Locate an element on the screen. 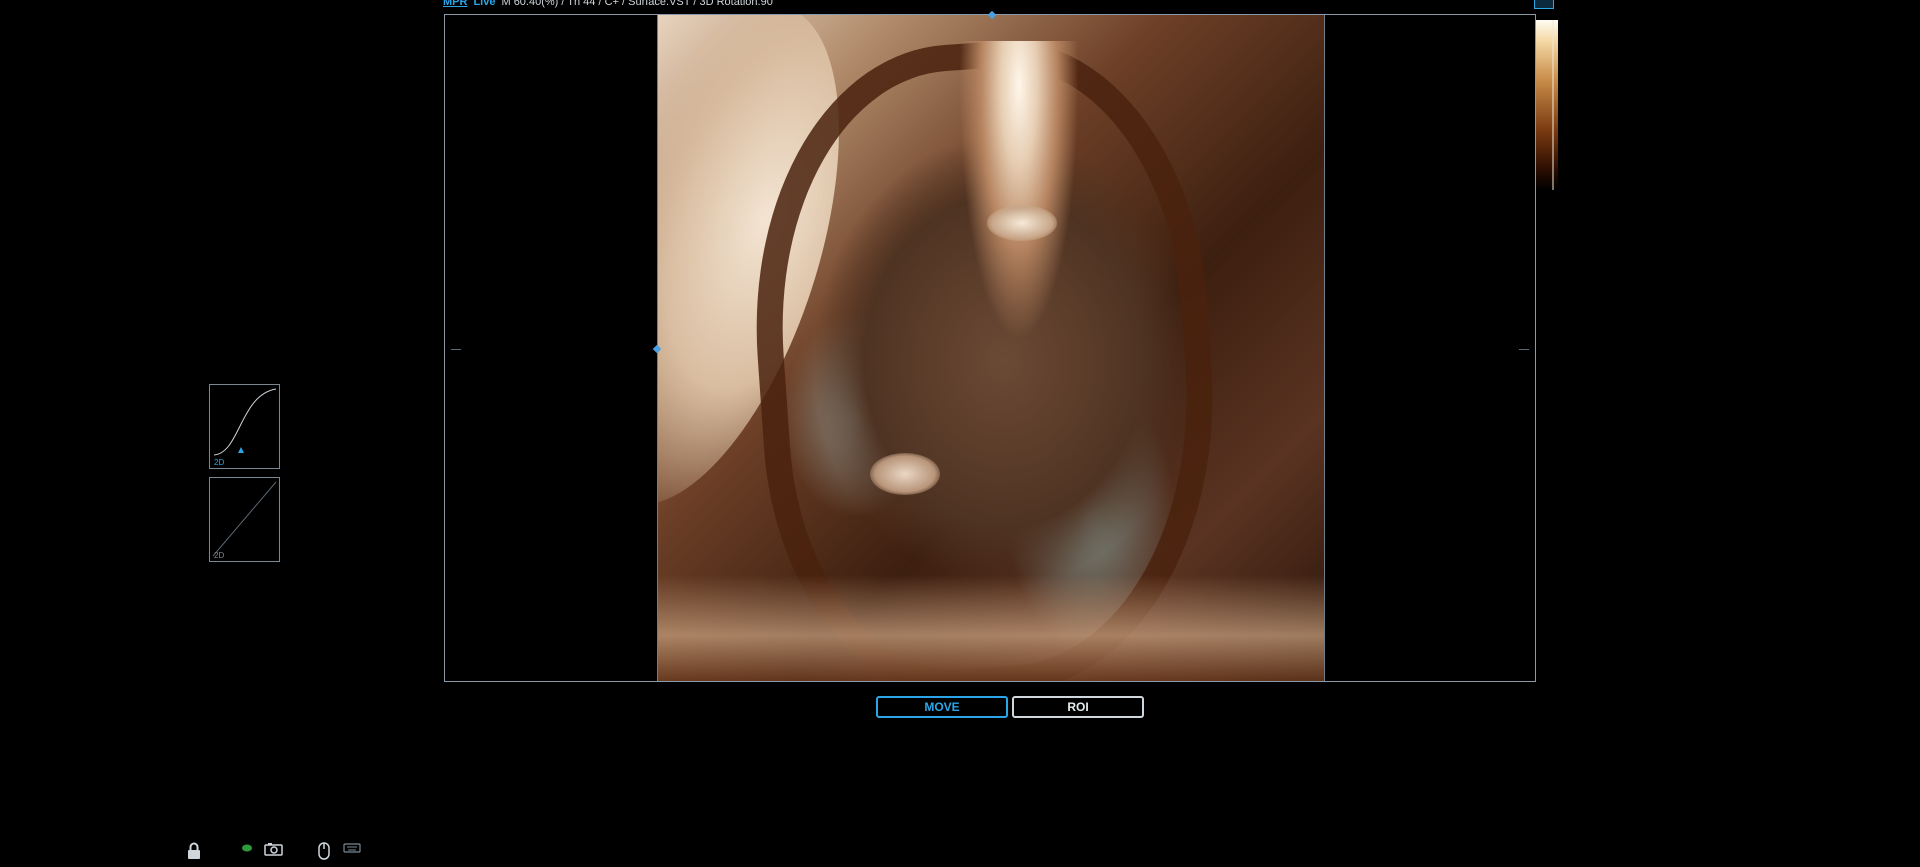  color-map-edge is located at coordinates (1553, 105).